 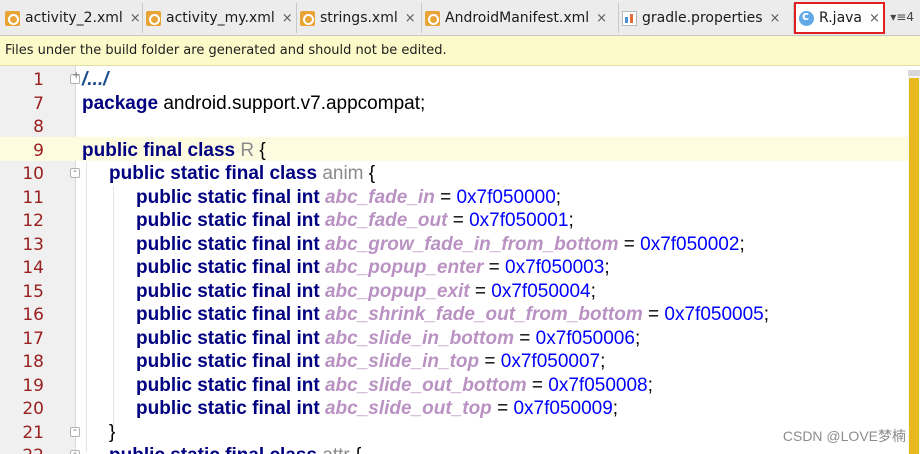 I want to click on field-name: abc_slide_out_bottom, so click(x=425, y=385).